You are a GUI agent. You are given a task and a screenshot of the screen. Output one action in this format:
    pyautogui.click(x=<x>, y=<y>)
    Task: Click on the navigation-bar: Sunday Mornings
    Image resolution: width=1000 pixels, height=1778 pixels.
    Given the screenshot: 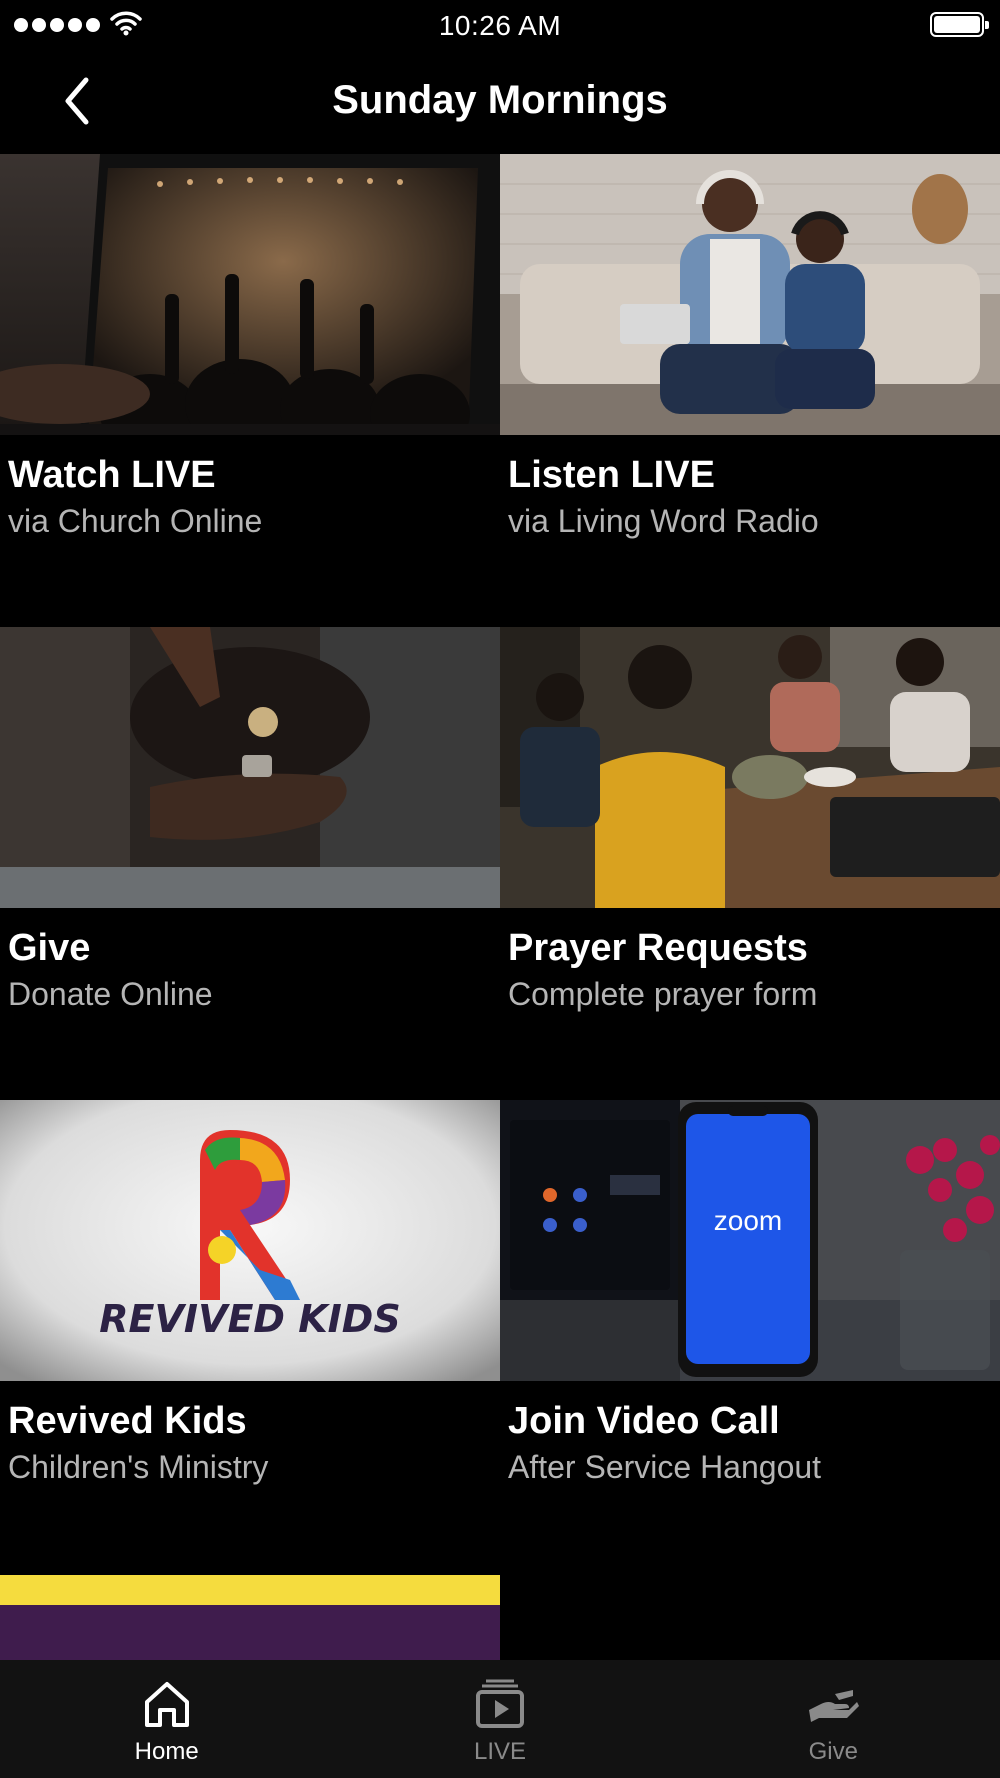 What is the action you would take?
    pyautogui.click(x=500, y=102)
    